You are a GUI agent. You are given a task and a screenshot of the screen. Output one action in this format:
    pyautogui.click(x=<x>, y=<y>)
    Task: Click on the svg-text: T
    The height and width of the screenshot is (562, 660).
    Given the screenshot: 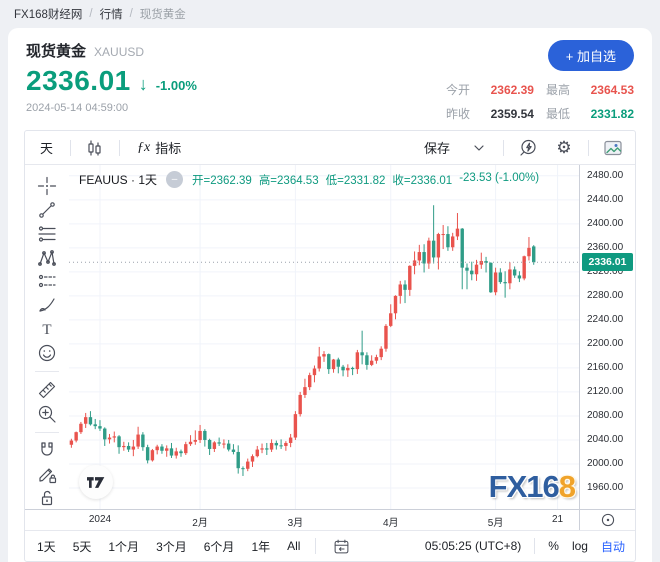 What is the action you would take?
    pyautogui.click(x=46, y=330)
    